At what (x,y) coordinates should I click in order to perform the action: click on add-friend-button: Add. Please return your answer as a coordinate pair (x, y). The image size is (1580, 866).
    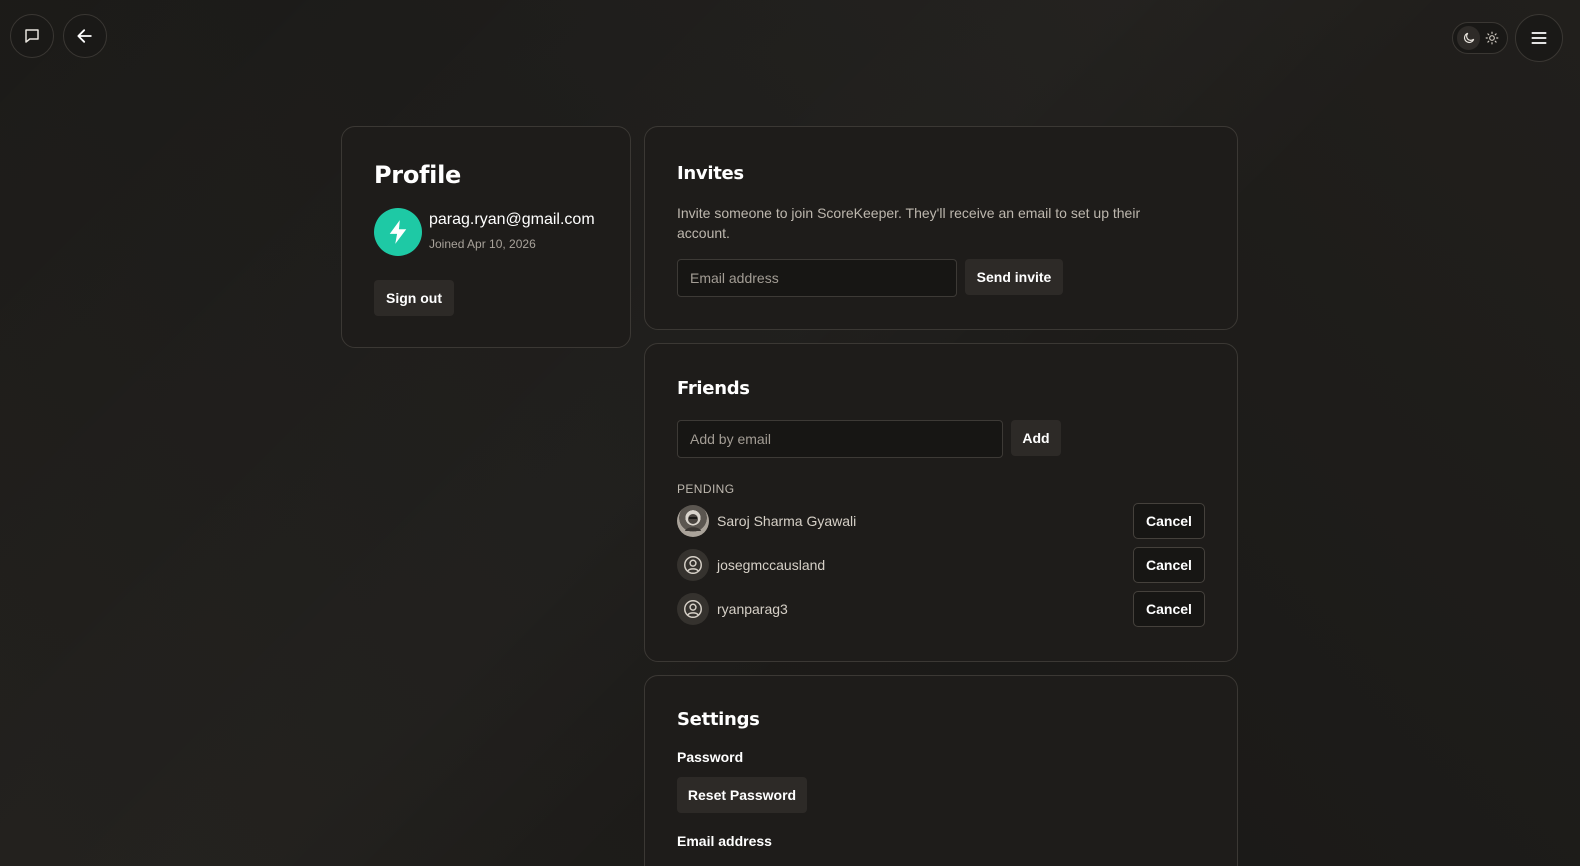
    Looking at the image, I should click on (1036, 438).